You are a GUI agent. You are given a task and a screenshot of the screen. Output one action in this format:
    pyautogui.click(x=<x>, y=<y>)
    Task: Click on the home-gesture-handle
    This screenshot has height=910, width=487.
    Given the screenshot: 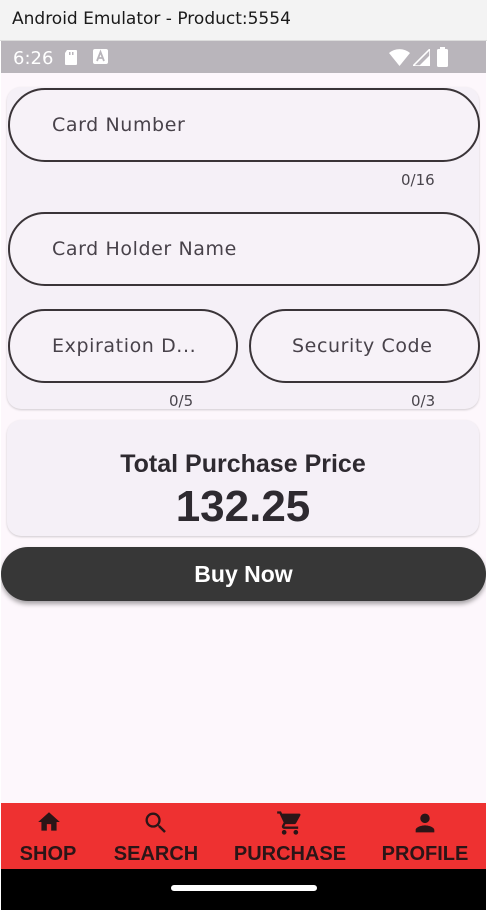 What is the action you would take?
    pyautogui.click(x=244, y=888)
    